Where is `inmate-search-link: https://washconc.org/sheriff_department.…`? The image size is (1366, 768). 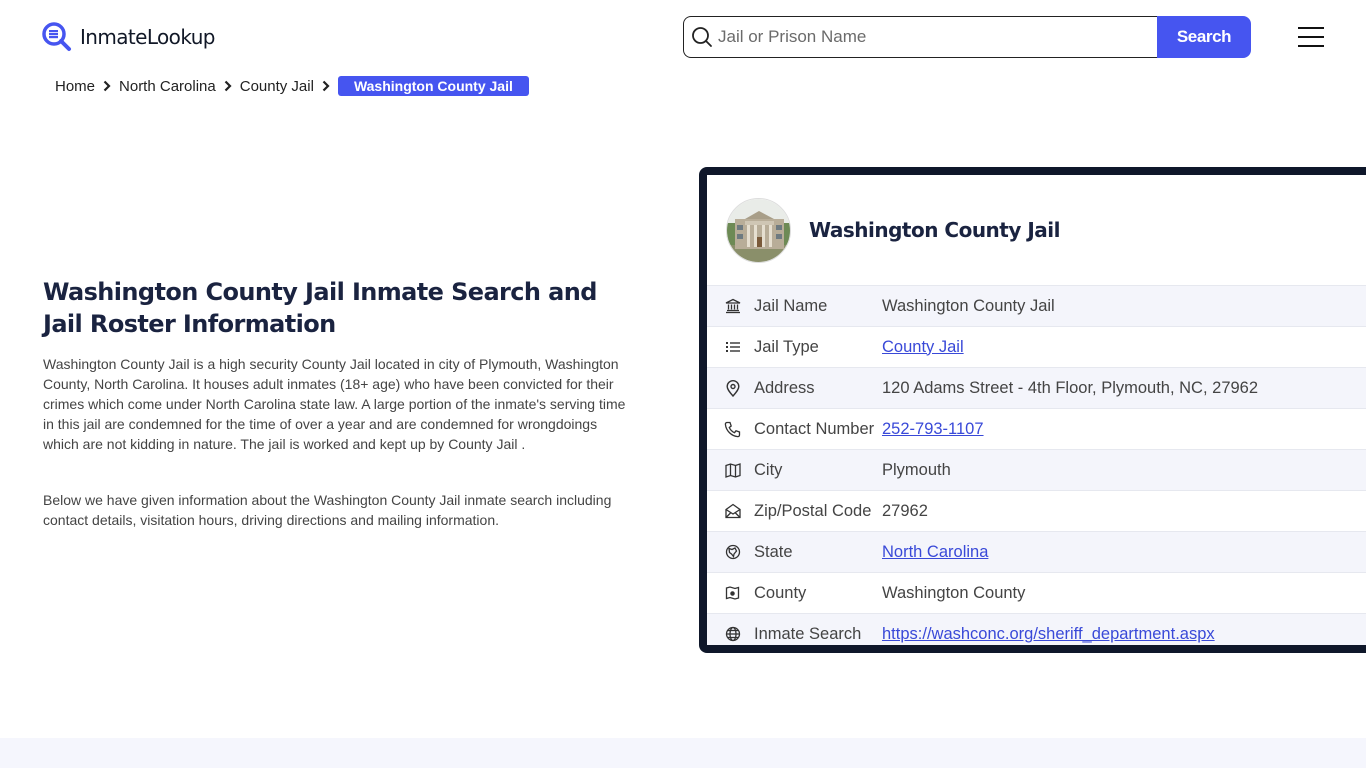 inmate-search-link: https://washconc.org/sheriff_department.… is located at coordinates (1048, 634).